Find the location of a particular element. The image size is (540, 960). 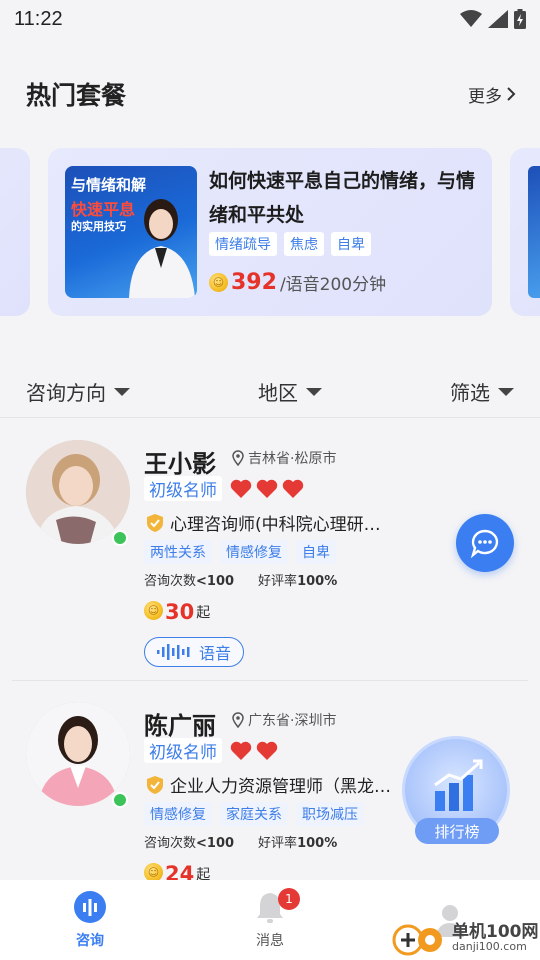

counselor-name: 王小影 is located at coordinates (180, 464).